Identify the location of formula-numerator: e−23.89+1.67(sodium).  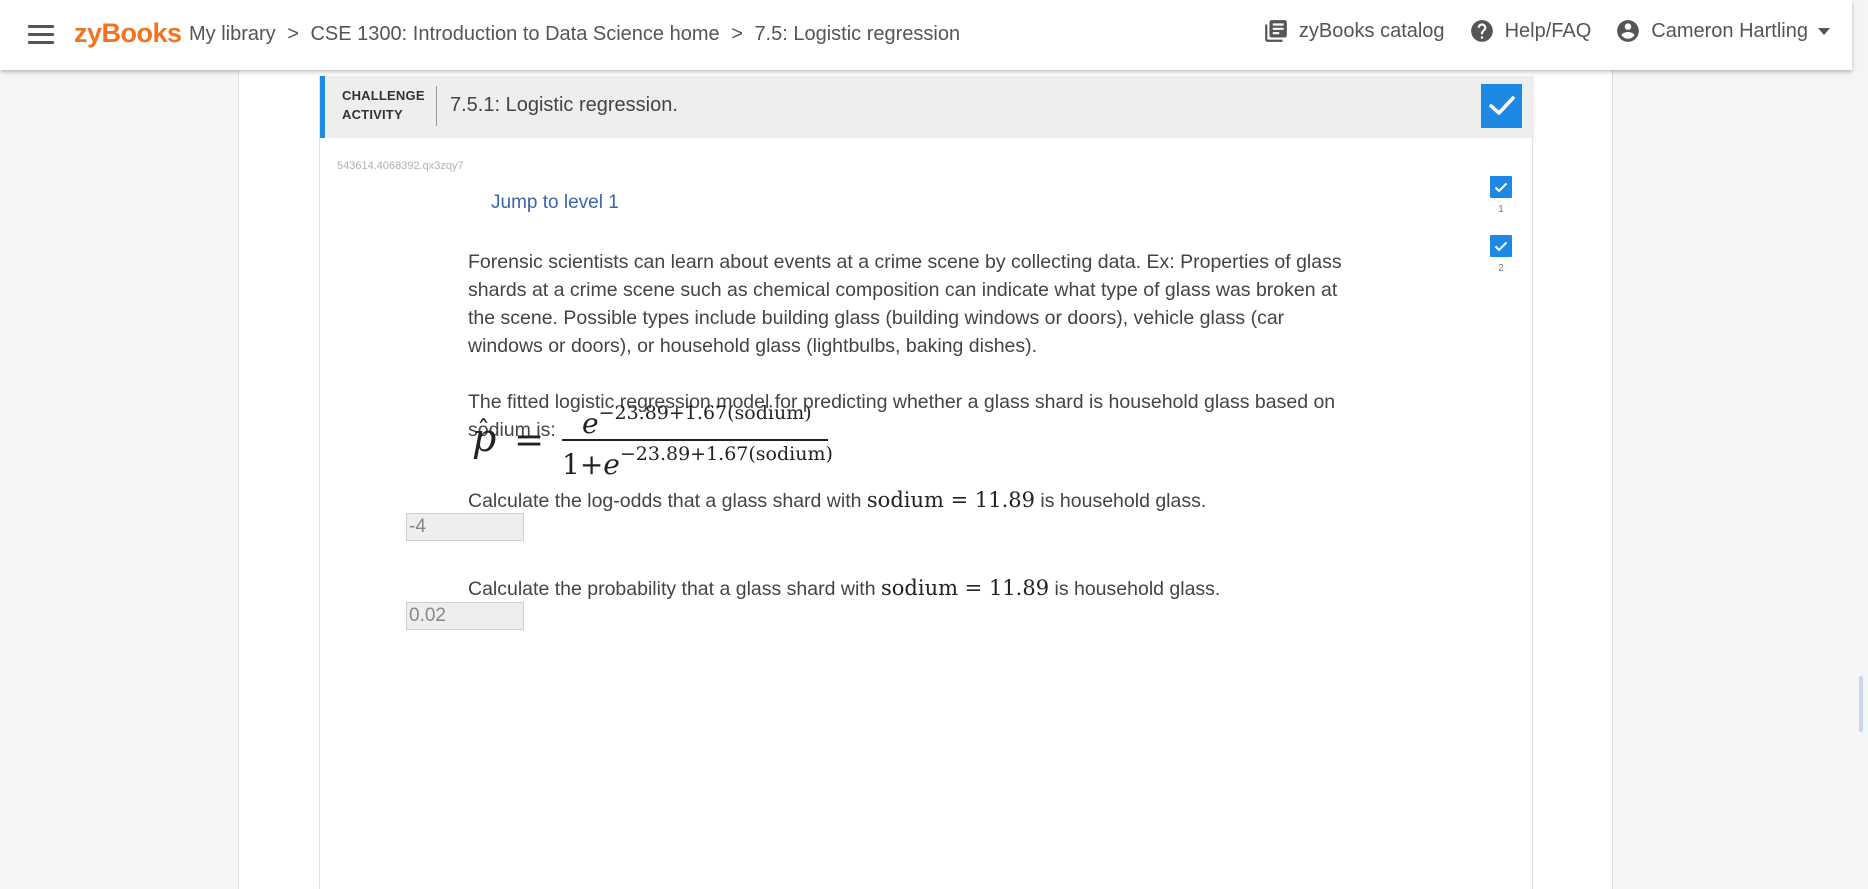
(705, 421).